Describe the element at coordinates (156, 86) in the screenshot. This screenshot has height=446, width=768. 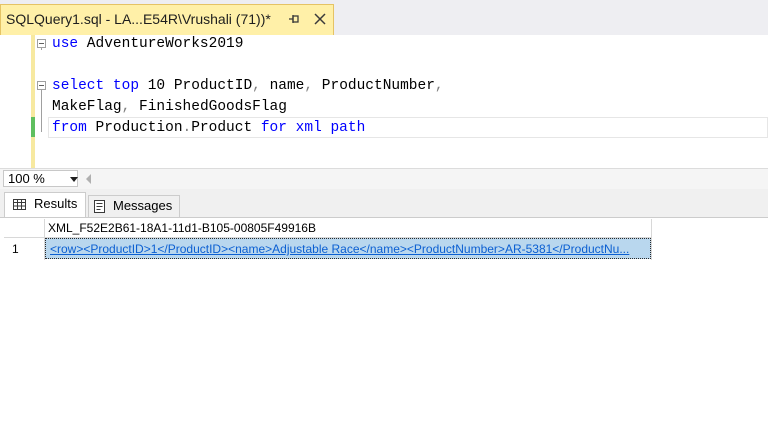
I see `code-text: 10` at that location.